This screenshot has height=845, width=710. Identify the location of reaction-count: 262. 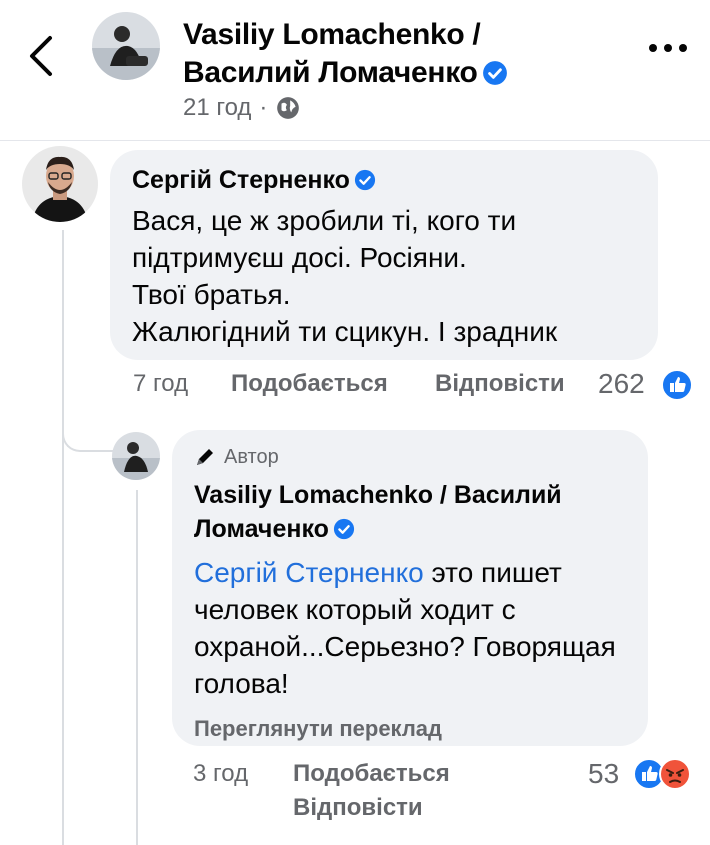
(621, 384).